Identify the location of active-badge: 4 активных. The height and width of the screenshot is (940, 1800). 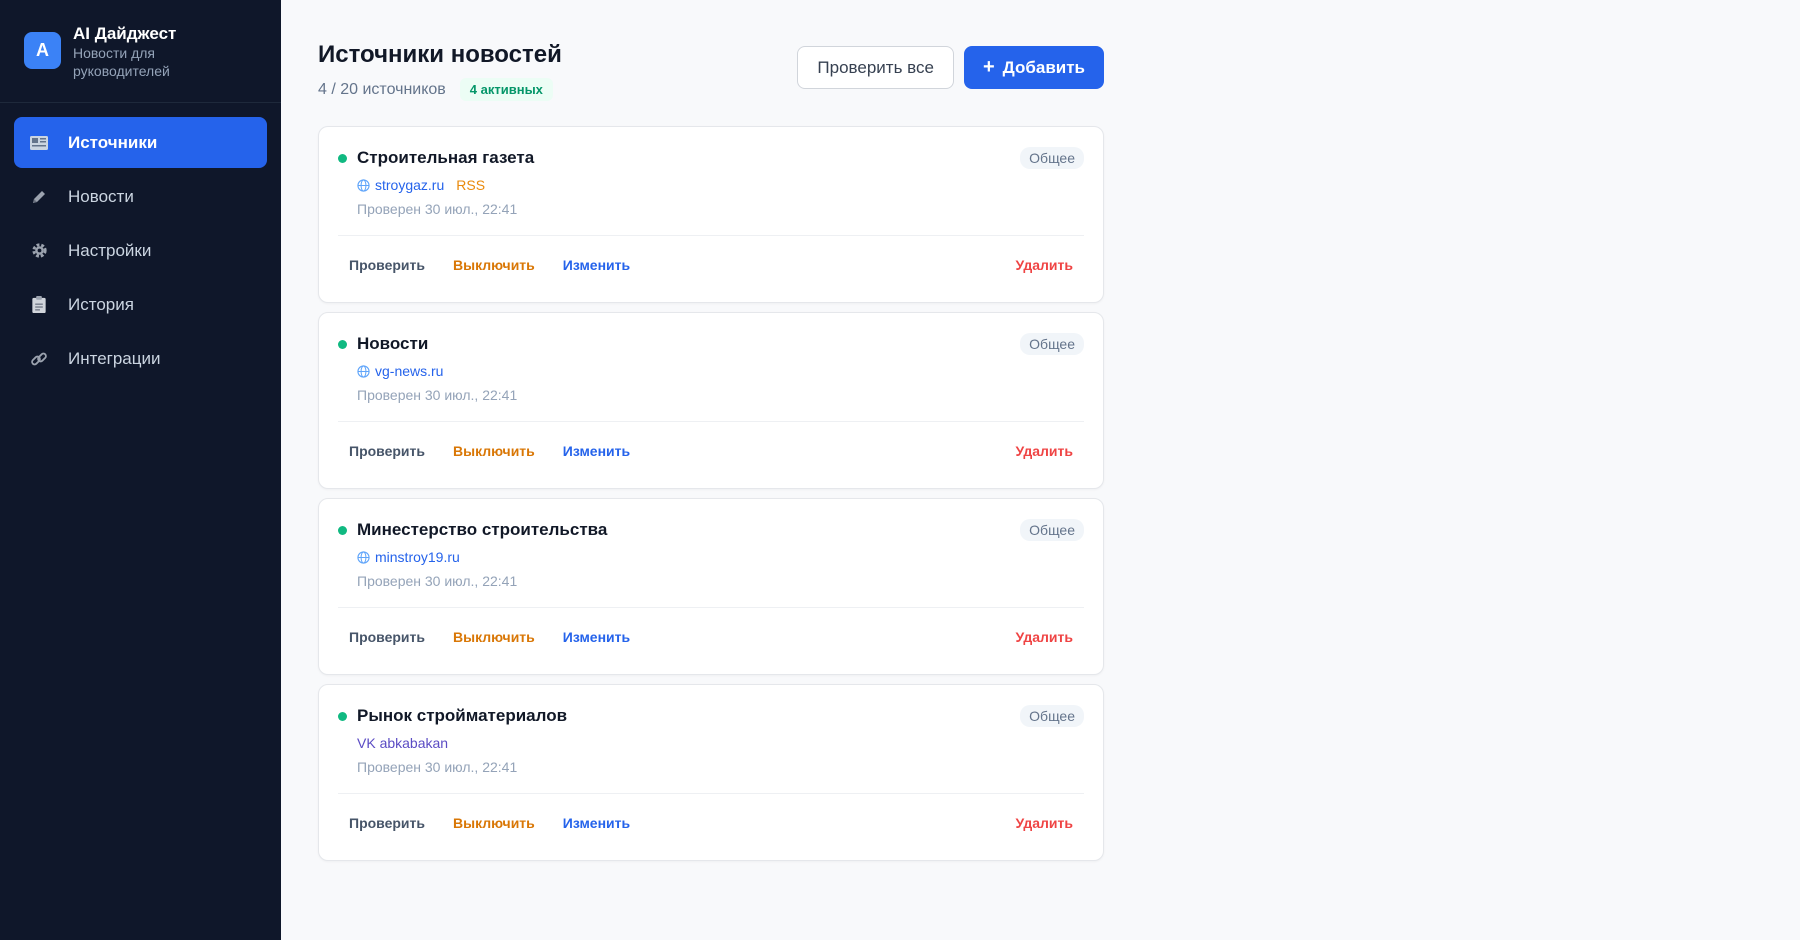
(506, 89).